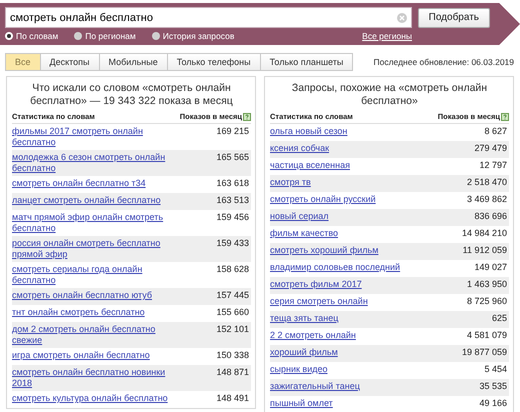 The image size is (520, 412). Describe the element at coordinates (299, 216) in the screenshot. I see `query-link: новый сериал` at that location.